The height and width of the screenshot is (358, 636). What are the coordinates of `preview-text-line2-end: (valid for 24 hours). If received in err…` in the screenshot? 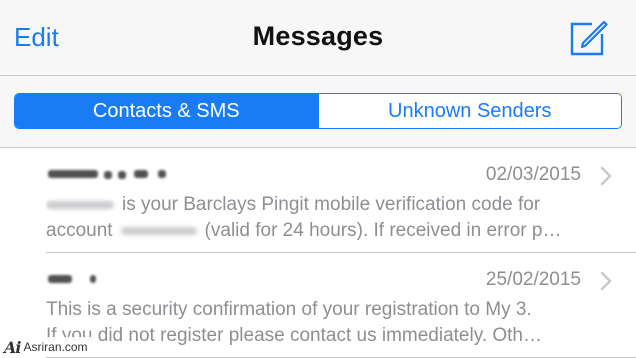 It's located at (383, 230).